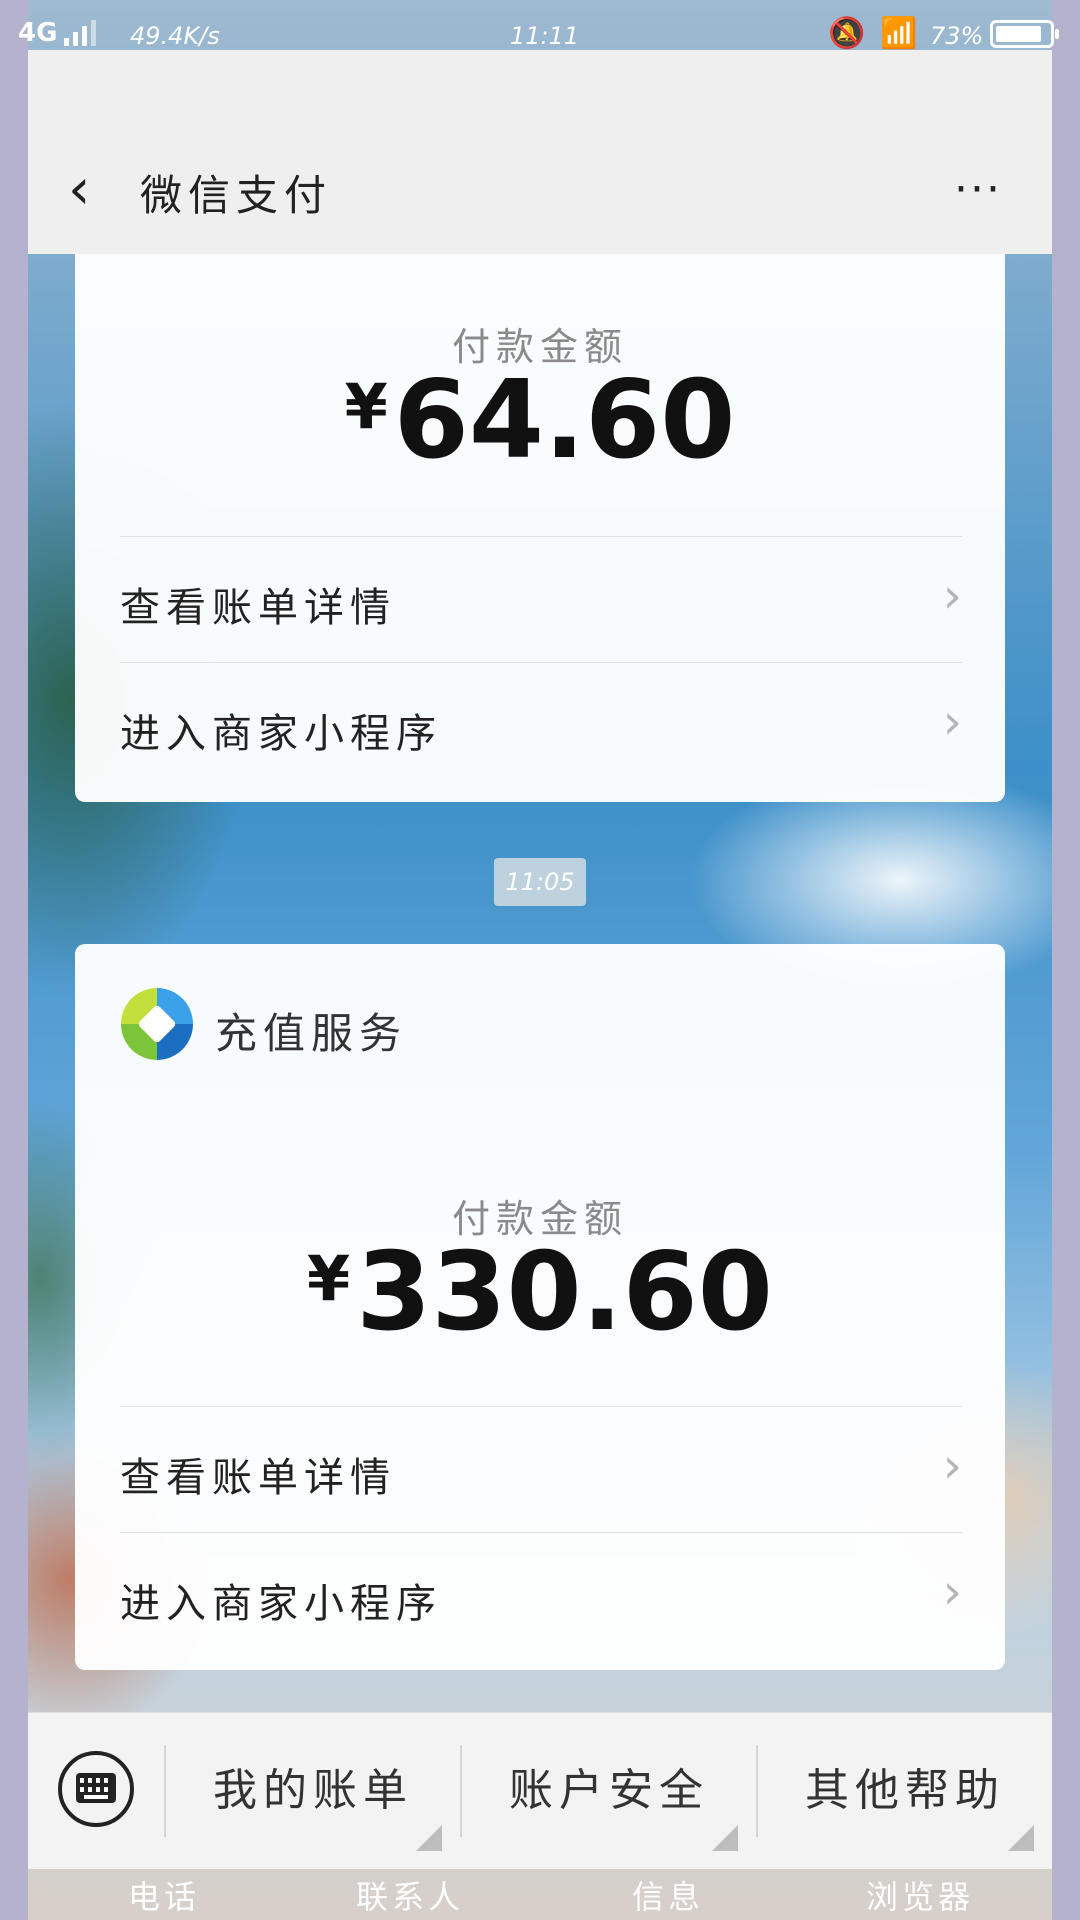 Image resolution: width=1080 pixels, height=1920 pixels. What do you see at coordinates (93, 190) in the screenshot?
I see `back-arrow-icon: ‹` at bounding box center [93, 190].